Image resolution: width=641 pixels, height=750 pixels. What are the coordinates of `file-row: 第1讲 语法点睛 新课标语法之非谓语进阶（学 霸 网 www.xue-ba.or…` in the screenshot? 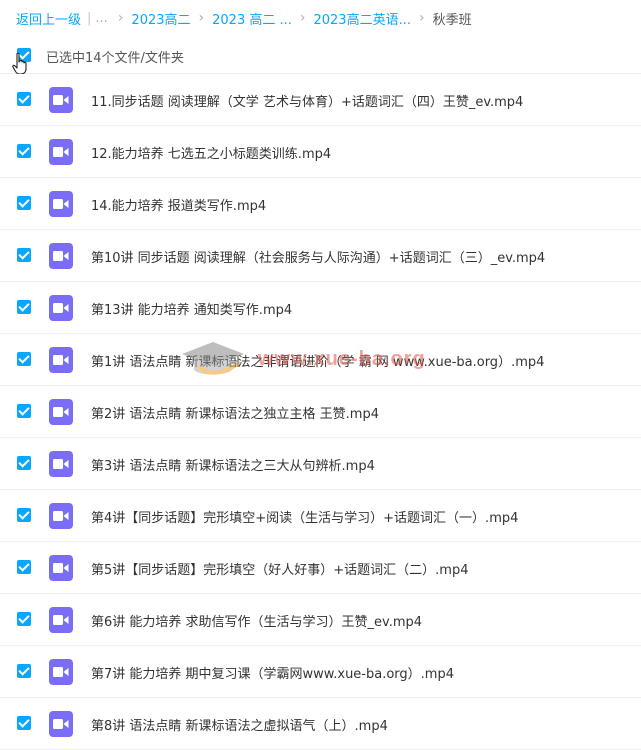 It's located at (320, 360).